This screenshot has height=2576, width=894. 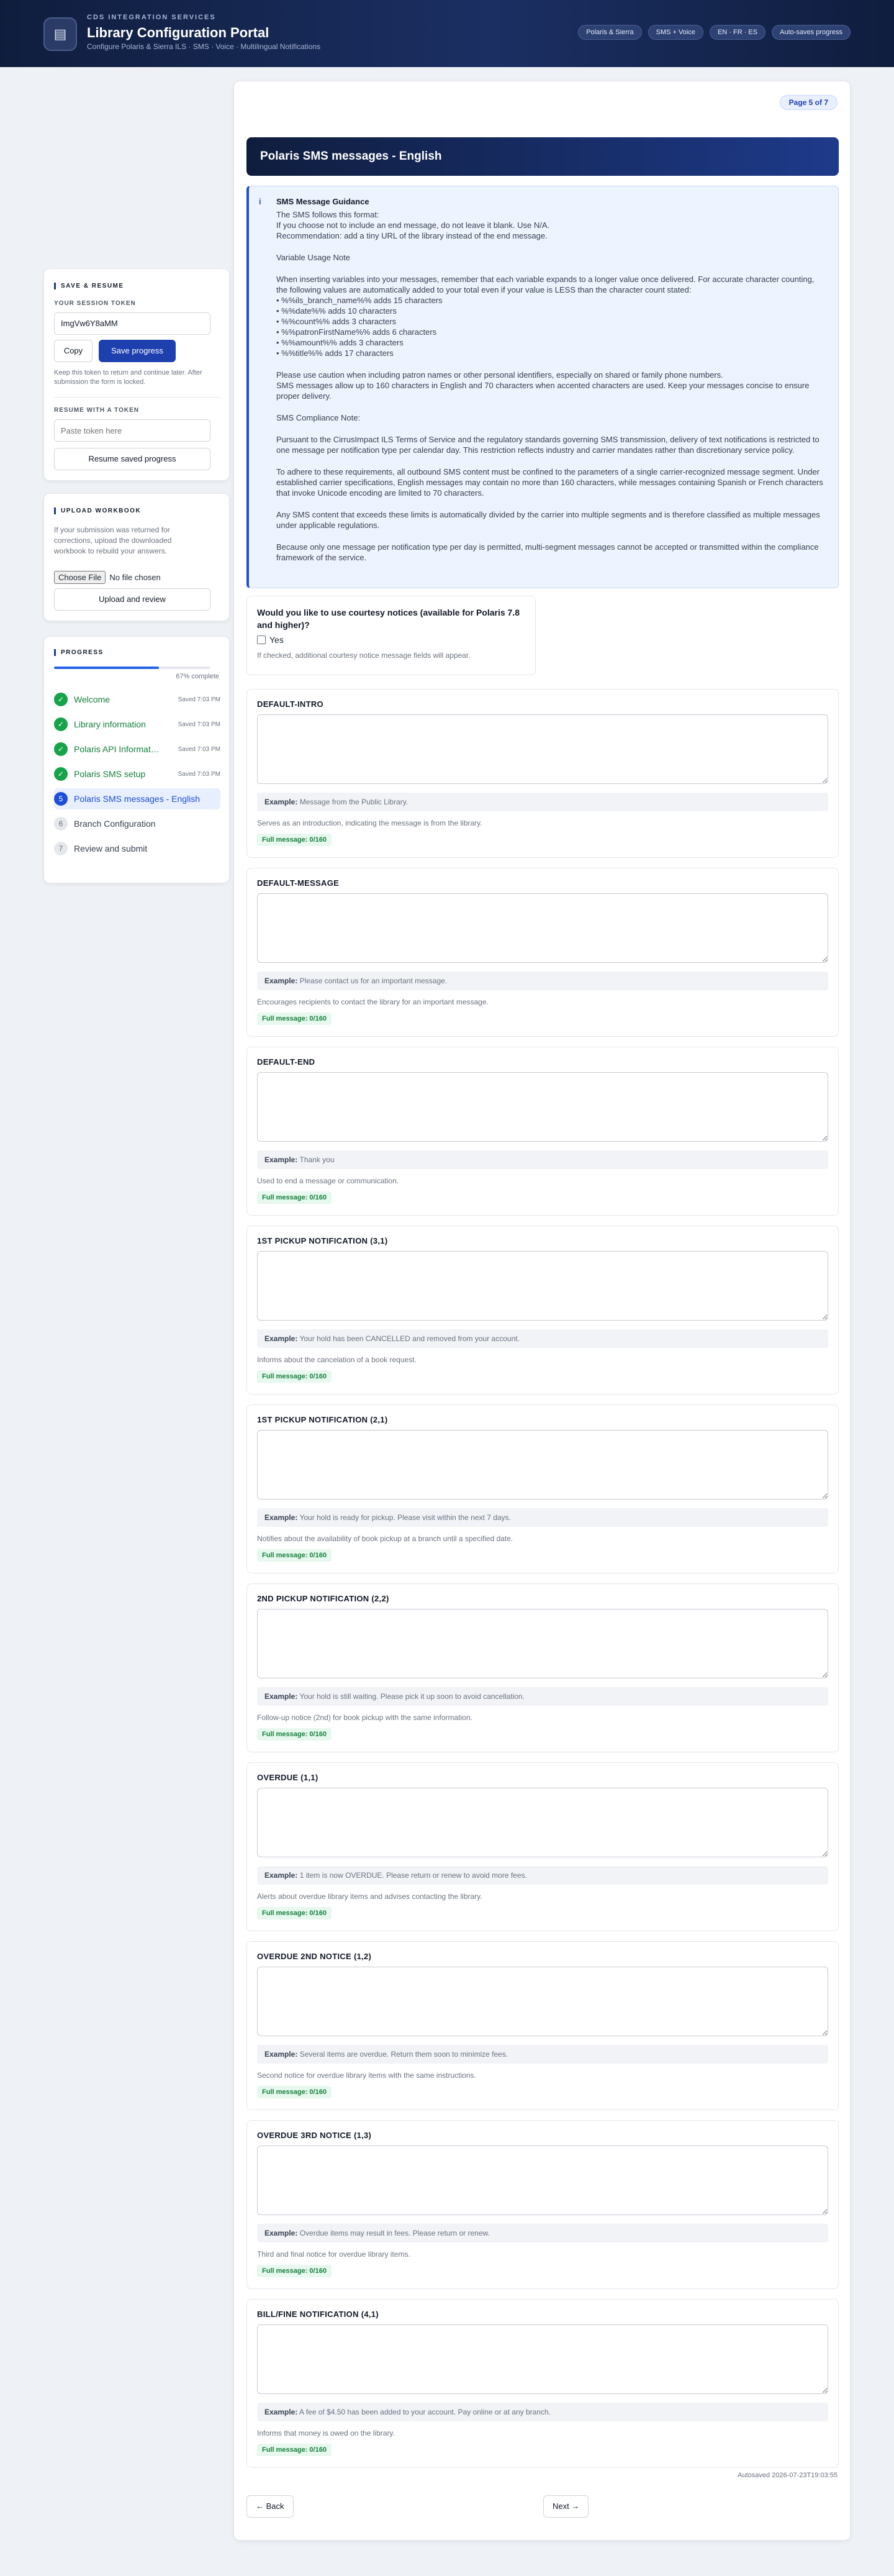 What do you see at coordinates (95, 303) in the screenshot?
I see `token-label: YOUR SESSION TOKEN` at bounding box center [95, 303].